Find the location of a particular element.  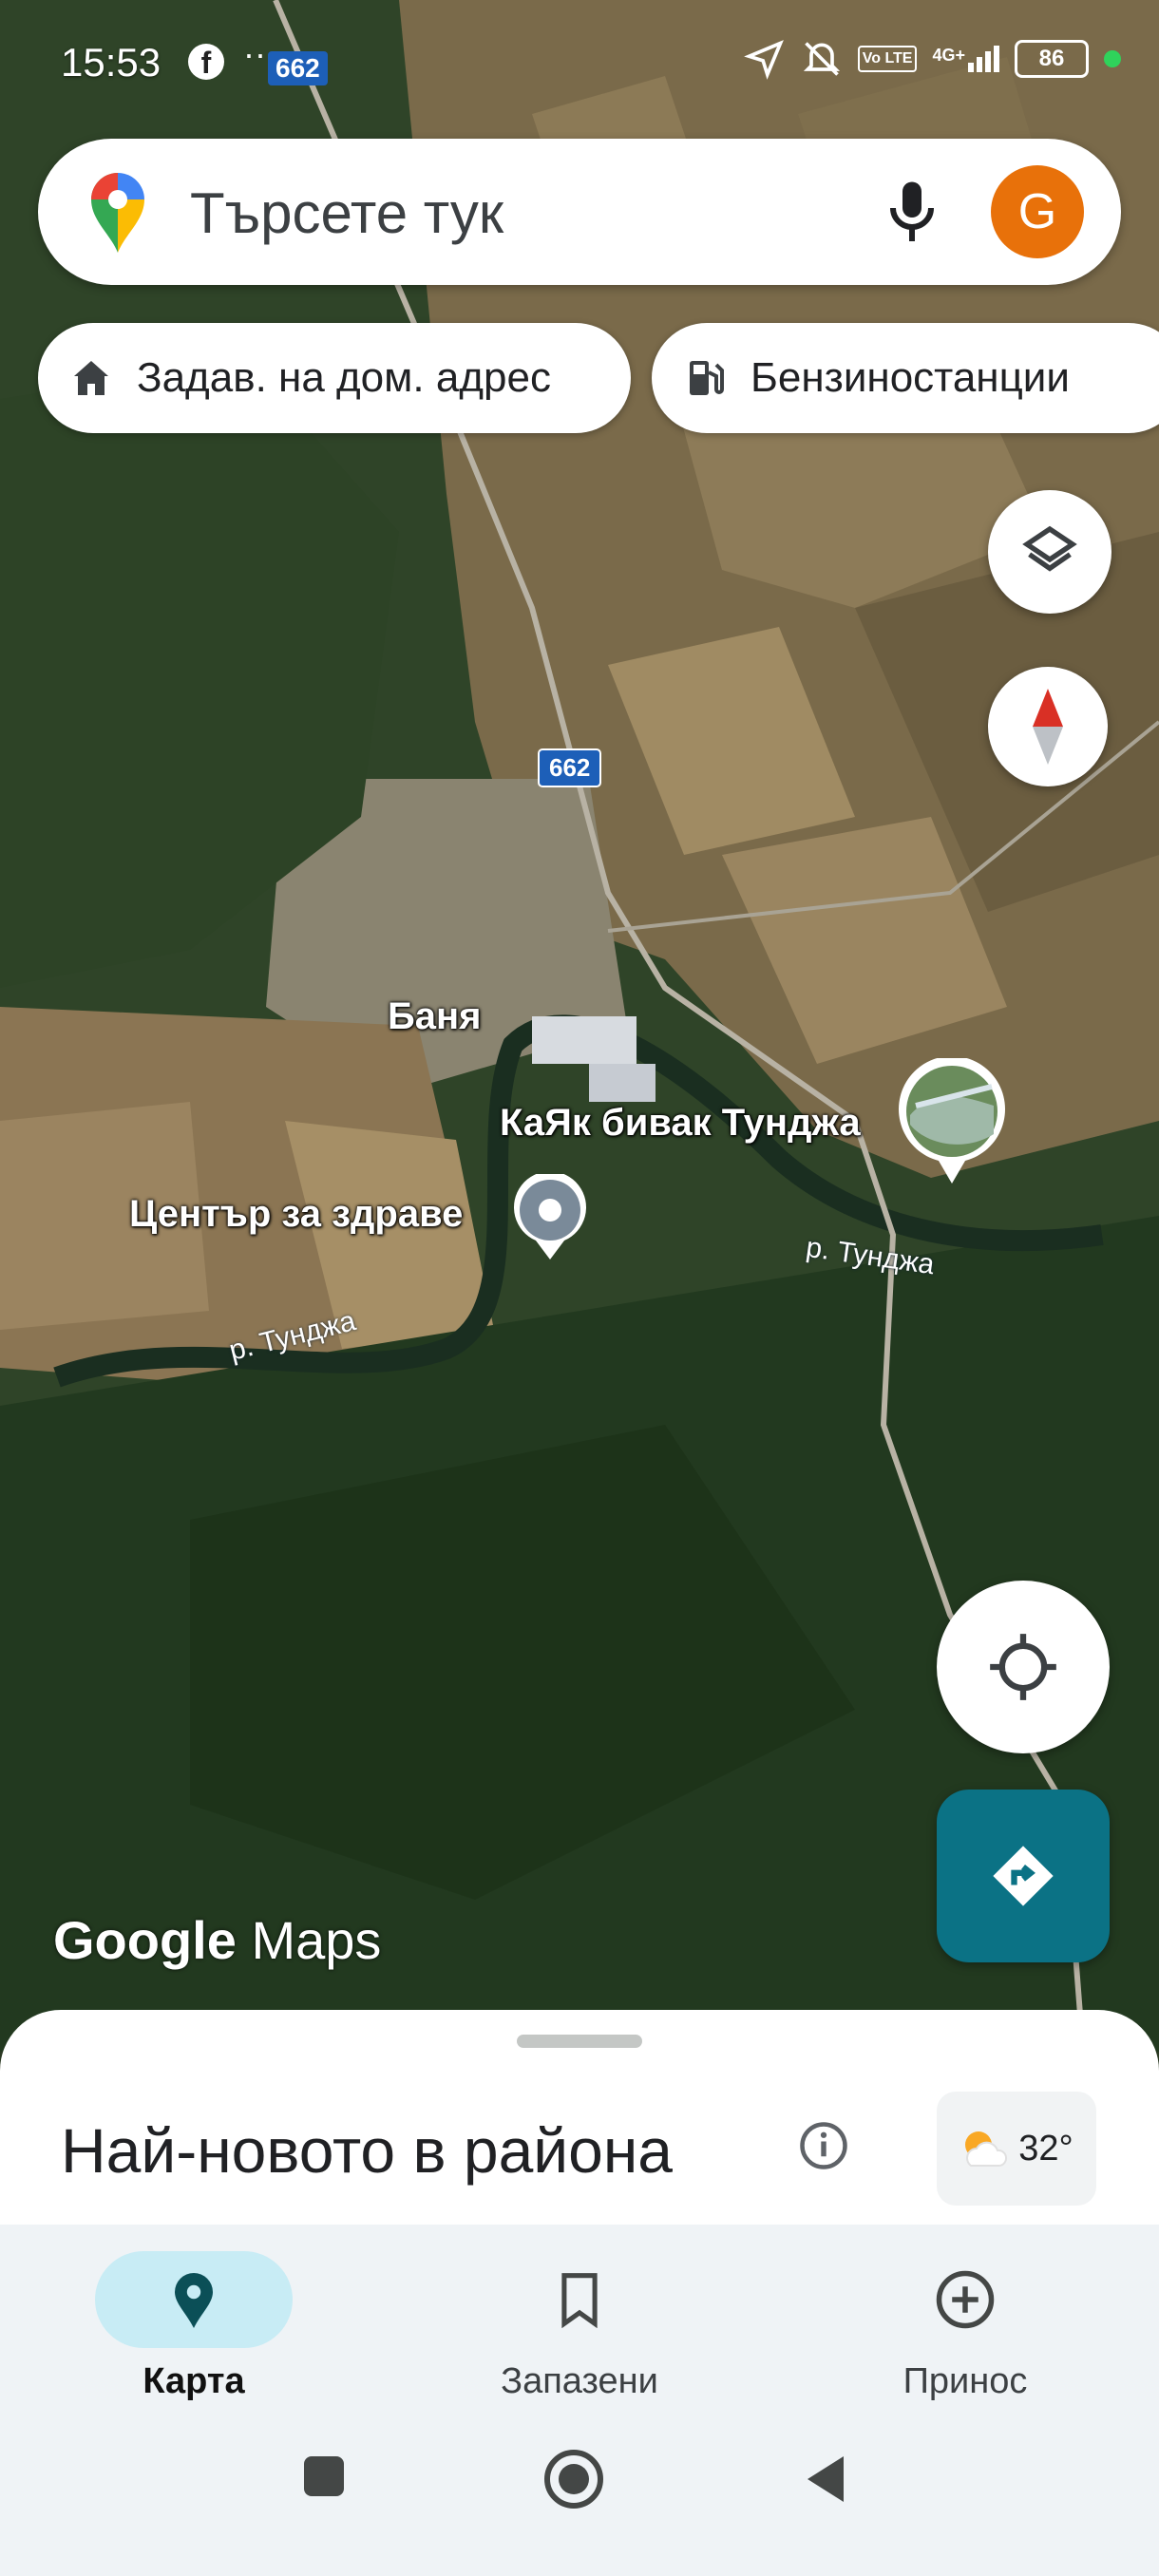

google-maps-logo: Google Maps is located at coordinates (217, 1940).